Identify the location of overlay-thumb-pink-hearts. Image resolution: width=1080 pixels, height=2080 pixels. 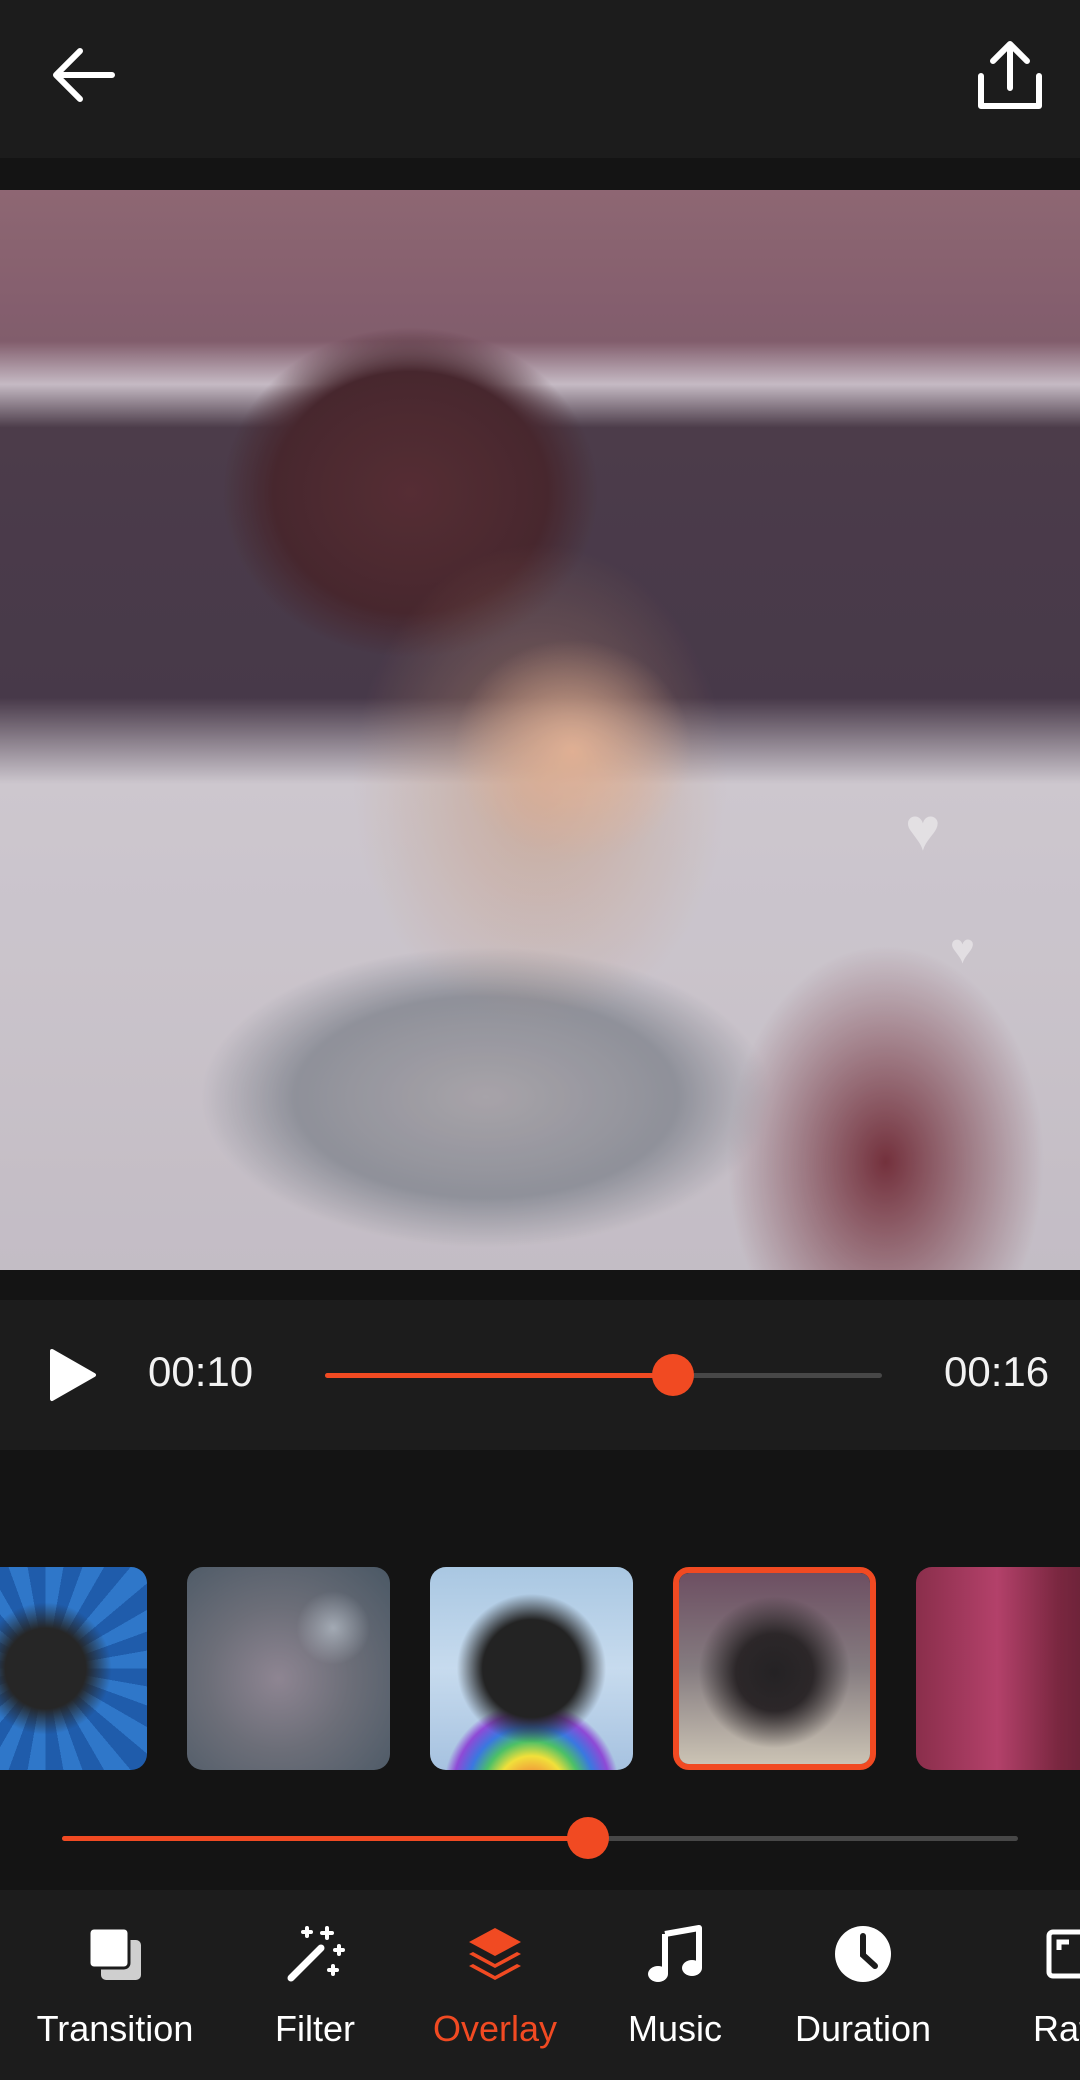
(998, 1668).